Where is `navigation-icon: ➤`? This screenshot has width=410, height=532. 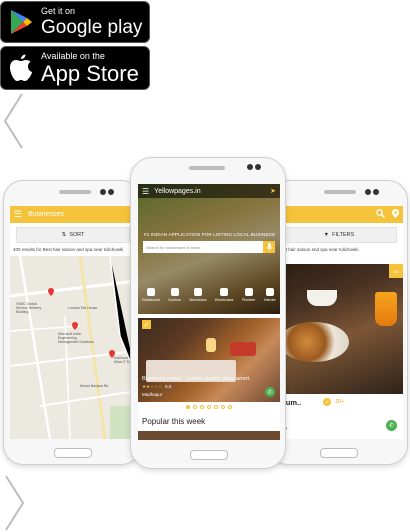
navigation-icon: ➤ is located at coordinates (273, 191).